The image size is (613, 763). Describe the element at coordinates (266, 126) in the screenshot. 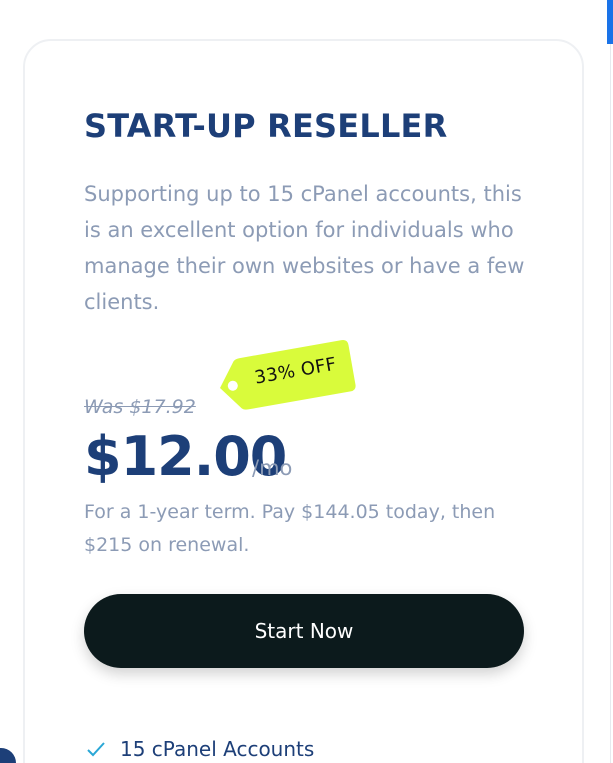

I see `plan-title: START-UP RESELLER` at that location.